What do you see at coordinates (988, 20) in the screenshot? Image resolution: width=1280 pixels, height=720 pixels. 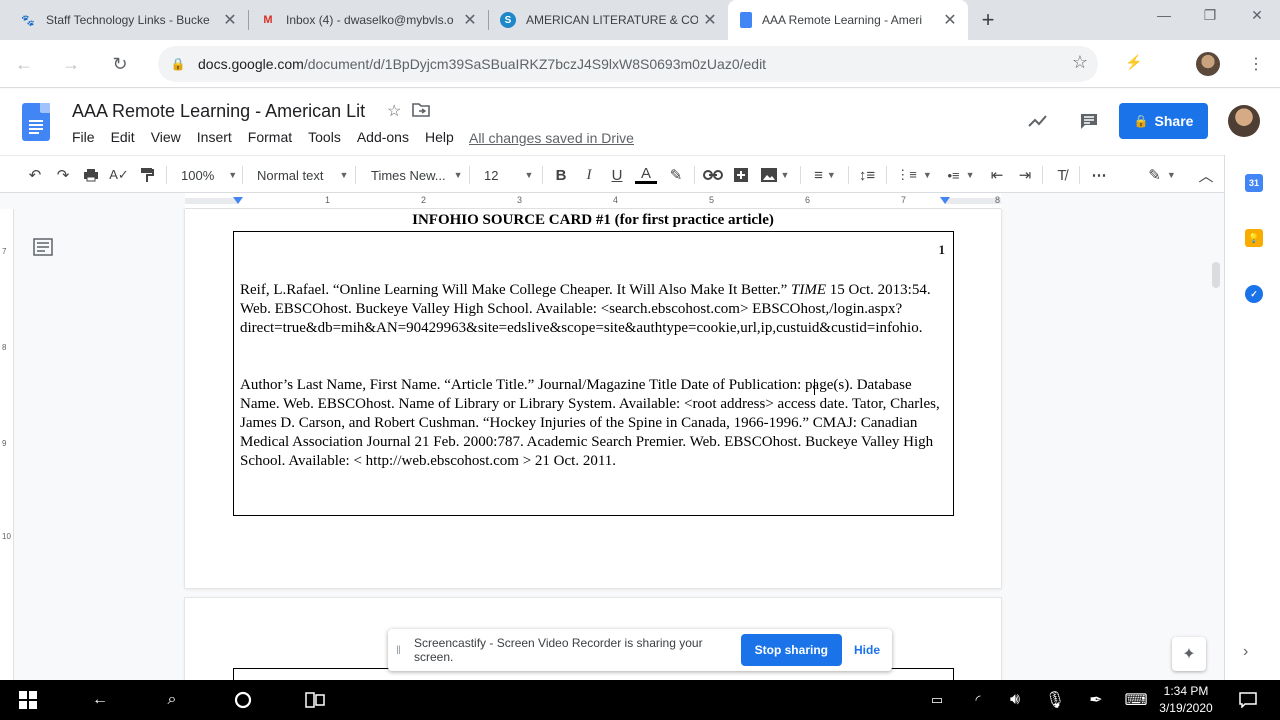 I see `new-tab-button: +` at bounding box center [988, 20].